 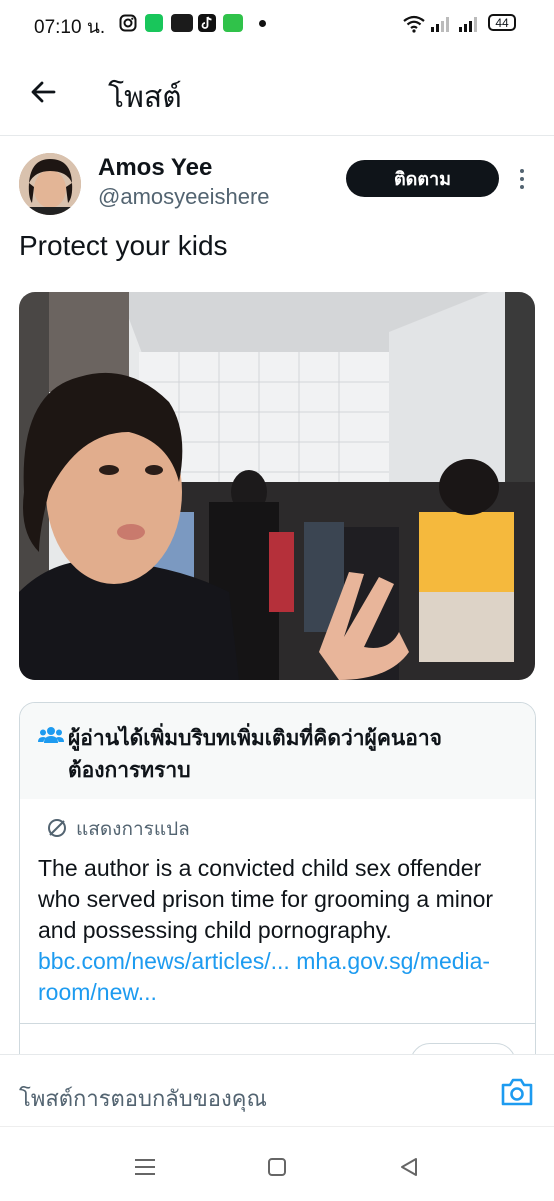 I want to click on avatar, so click(x=50, y=184).